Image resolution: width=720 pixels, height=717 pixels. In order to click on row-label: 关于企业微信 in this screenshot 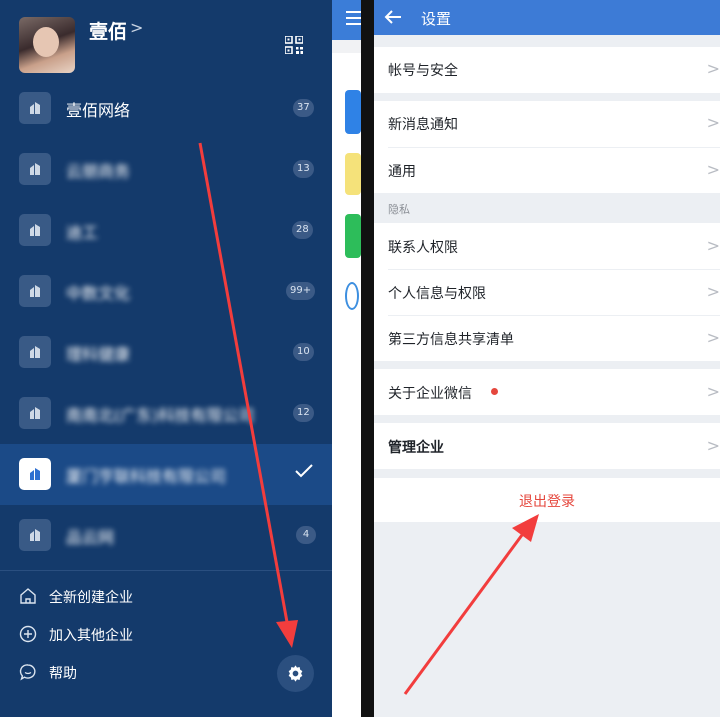, I will do `click(430, 394)`.